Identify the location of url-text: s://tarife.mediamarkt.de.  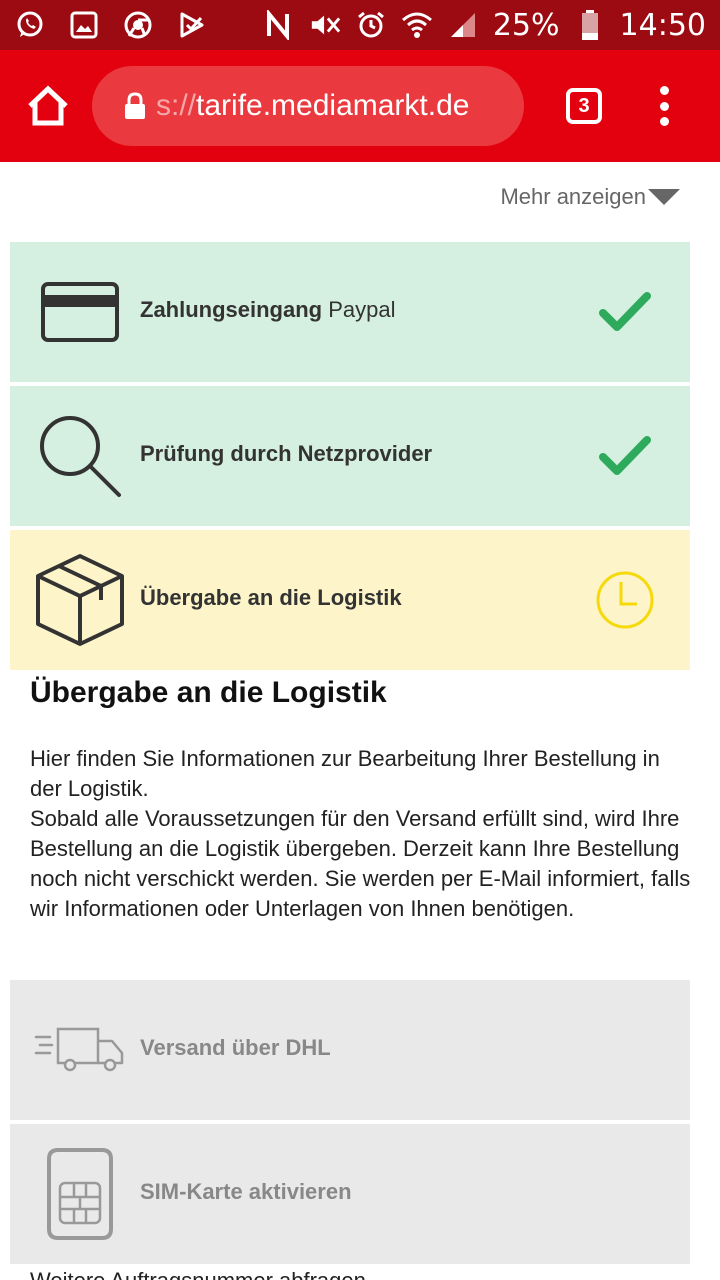
(312, 106).